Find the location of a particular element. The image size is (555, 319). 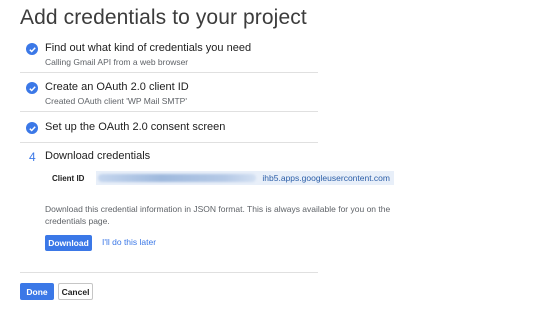

step-number: 4 is located at coordinates (32, 157).